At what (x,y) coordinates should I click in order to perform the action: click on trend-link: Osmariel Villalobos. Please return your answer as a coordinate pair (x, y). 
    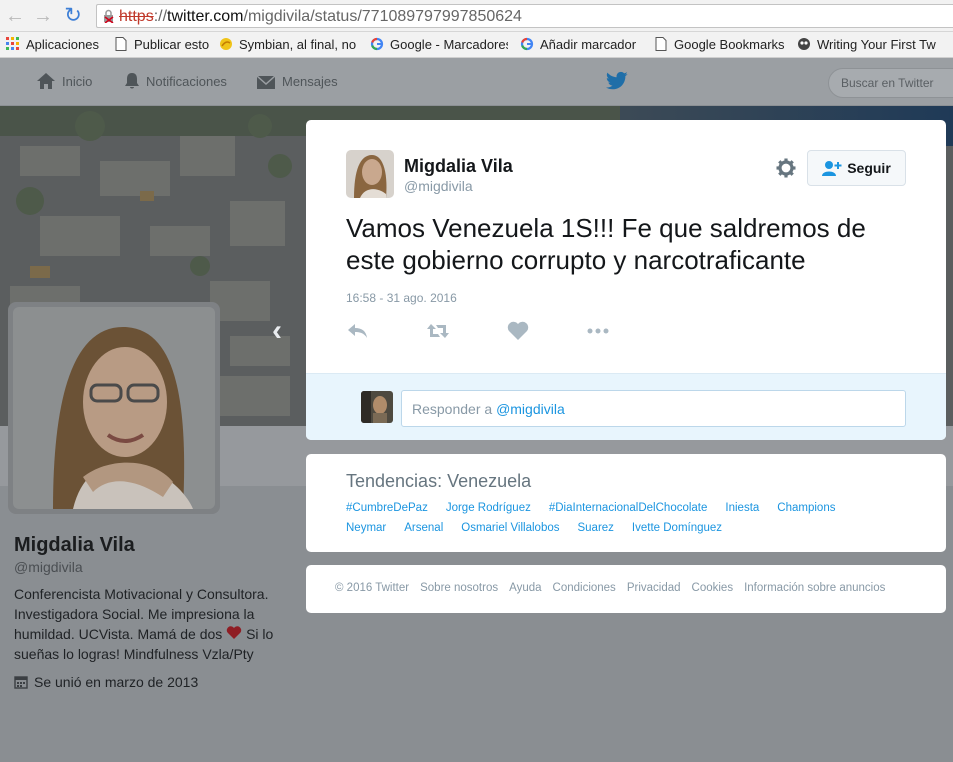
    Looking at the image, I should click on (510, 528).